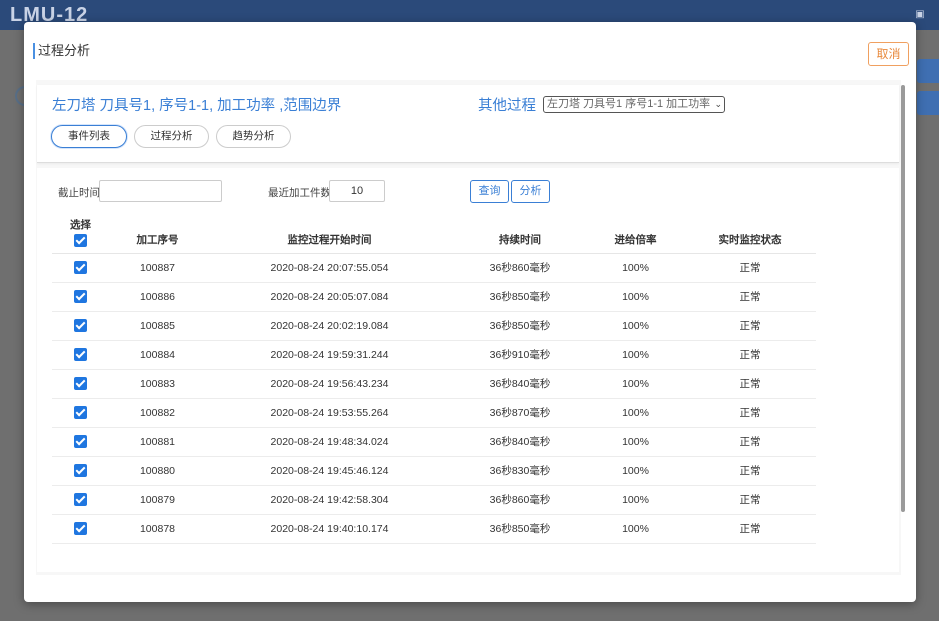 The image size is (939, 621). Describe the element at coordinates (329, 326) in the screenshot. I see `cell-start-time: 2020-08-24 20:02:19.084` at that location.